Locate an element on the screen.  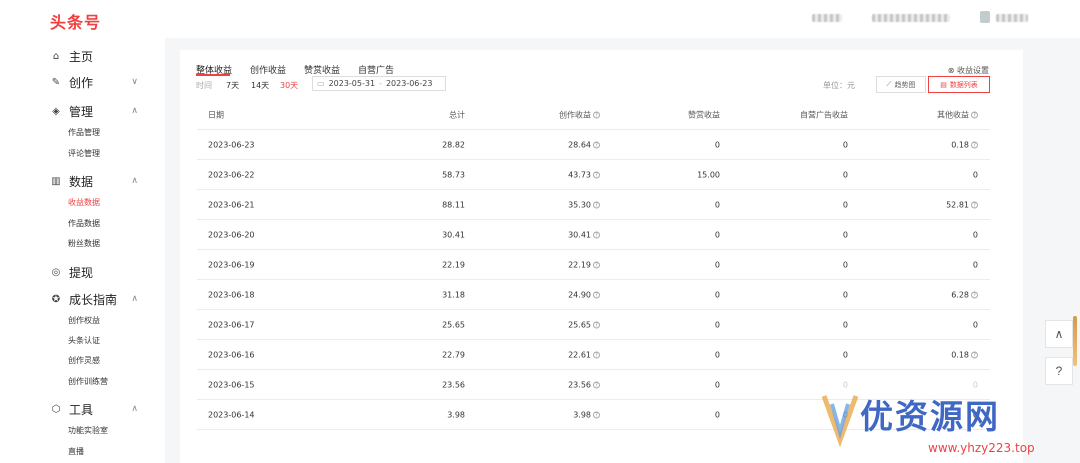
box-icon: ⬡ is located at coordinates (56, 409).